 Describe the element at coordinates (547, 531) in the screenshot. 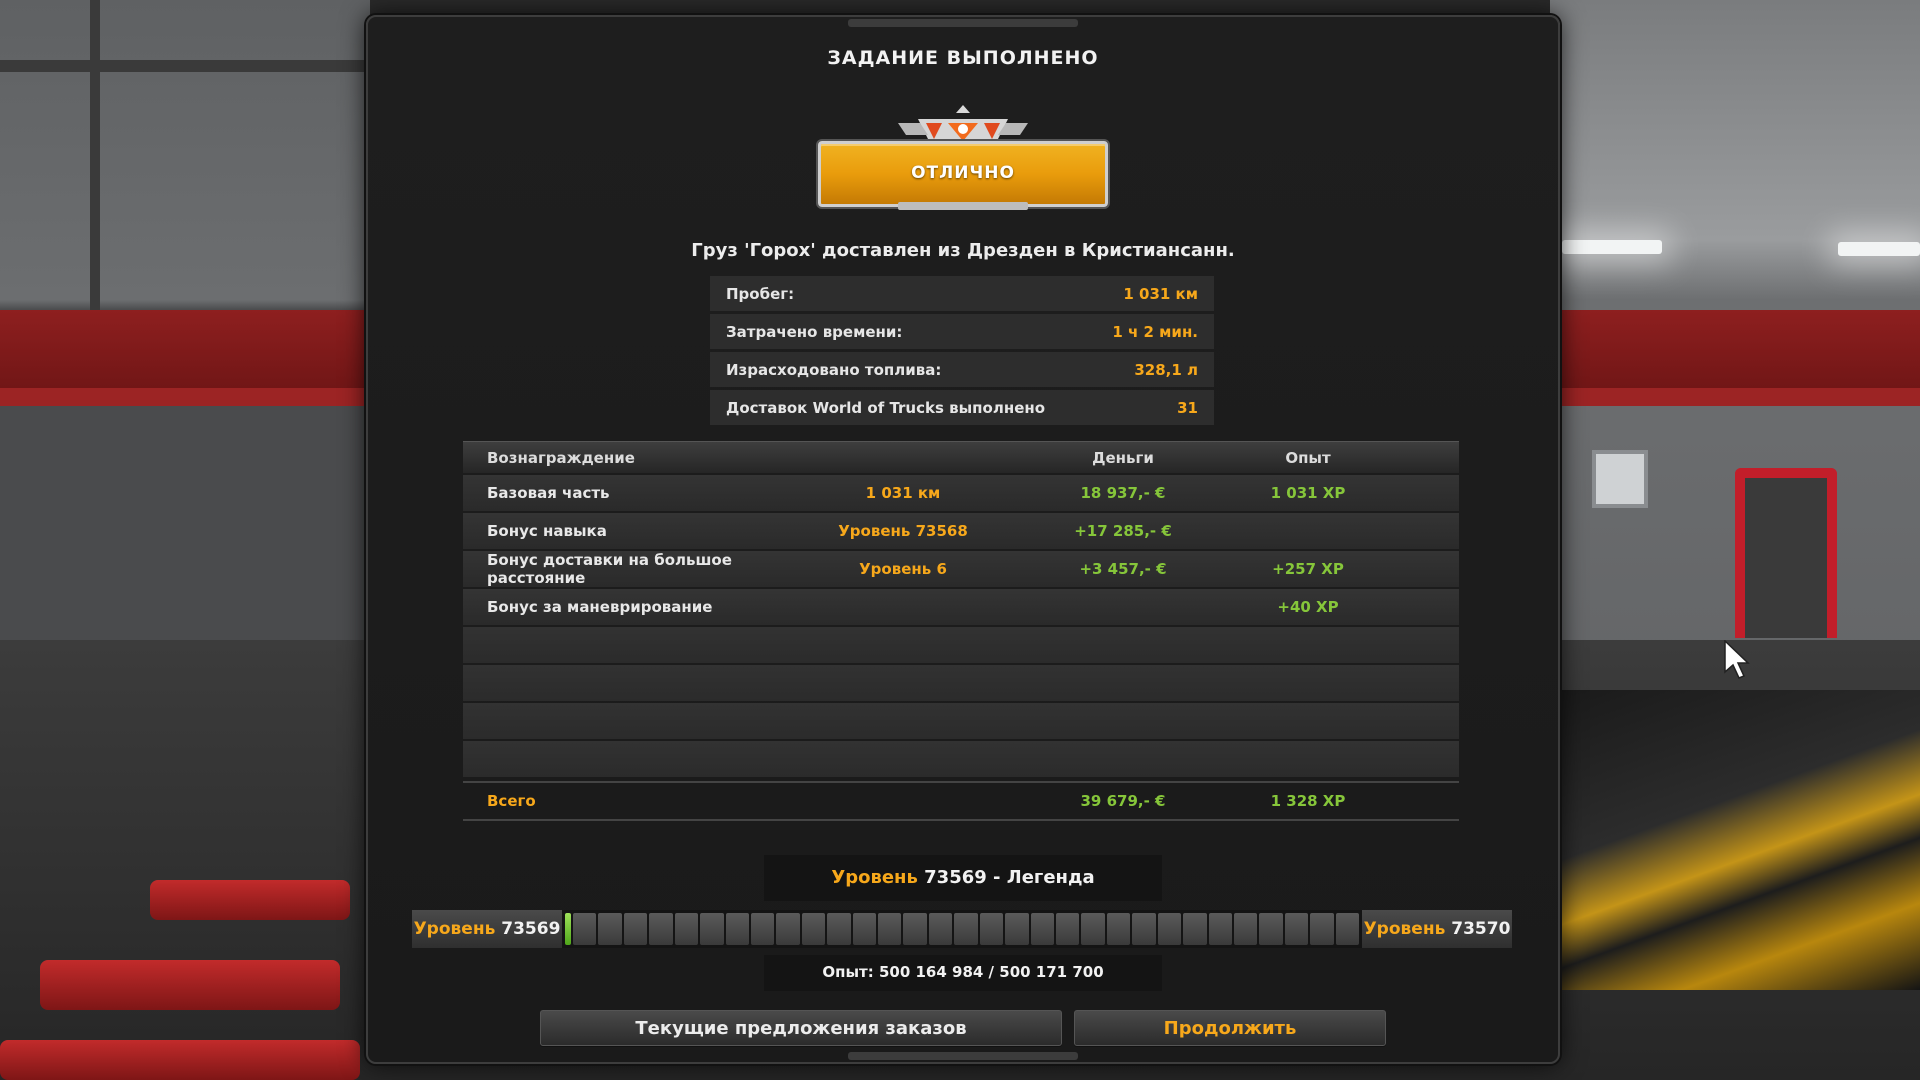

I see `reward-name: Бонус навыка` at that location.